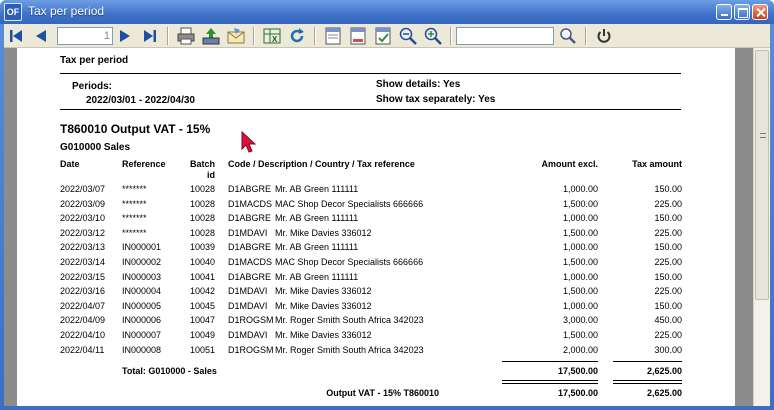 This screenshot has height=410, width=774. I want to click on app-icon: OF, so click(13, 12).